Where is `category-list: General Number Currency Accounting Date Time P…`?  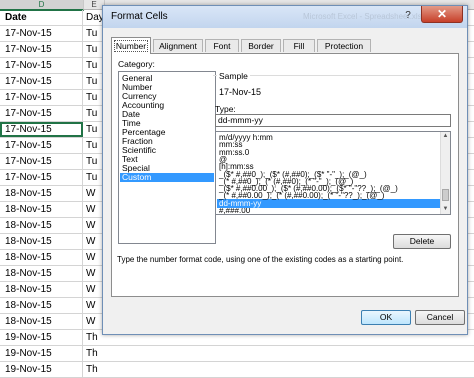
category-list: General Number Currency Accounting Date Time P… is located at coordinates (167, 157).